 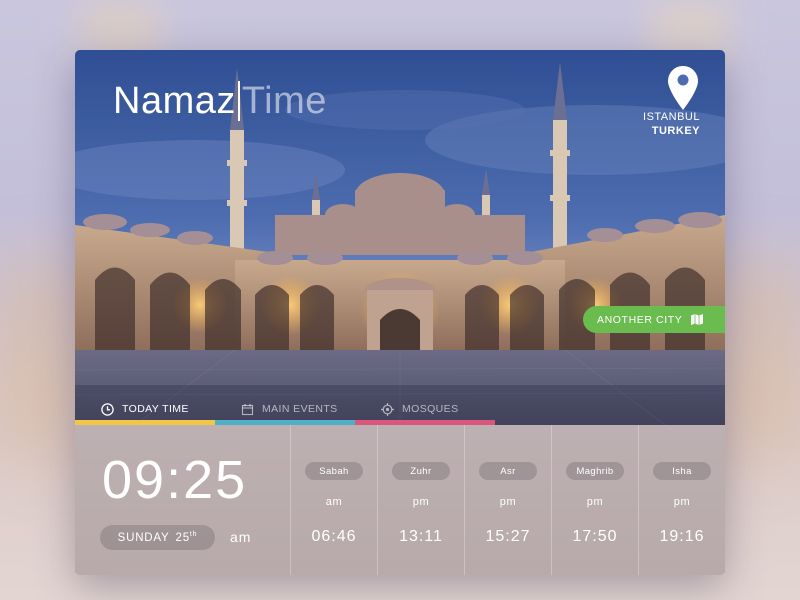 What do you see at coordinates (595, 471) in the screenshot?
I see `prayer-name: Maghrib` at bounding box center [595, 471].